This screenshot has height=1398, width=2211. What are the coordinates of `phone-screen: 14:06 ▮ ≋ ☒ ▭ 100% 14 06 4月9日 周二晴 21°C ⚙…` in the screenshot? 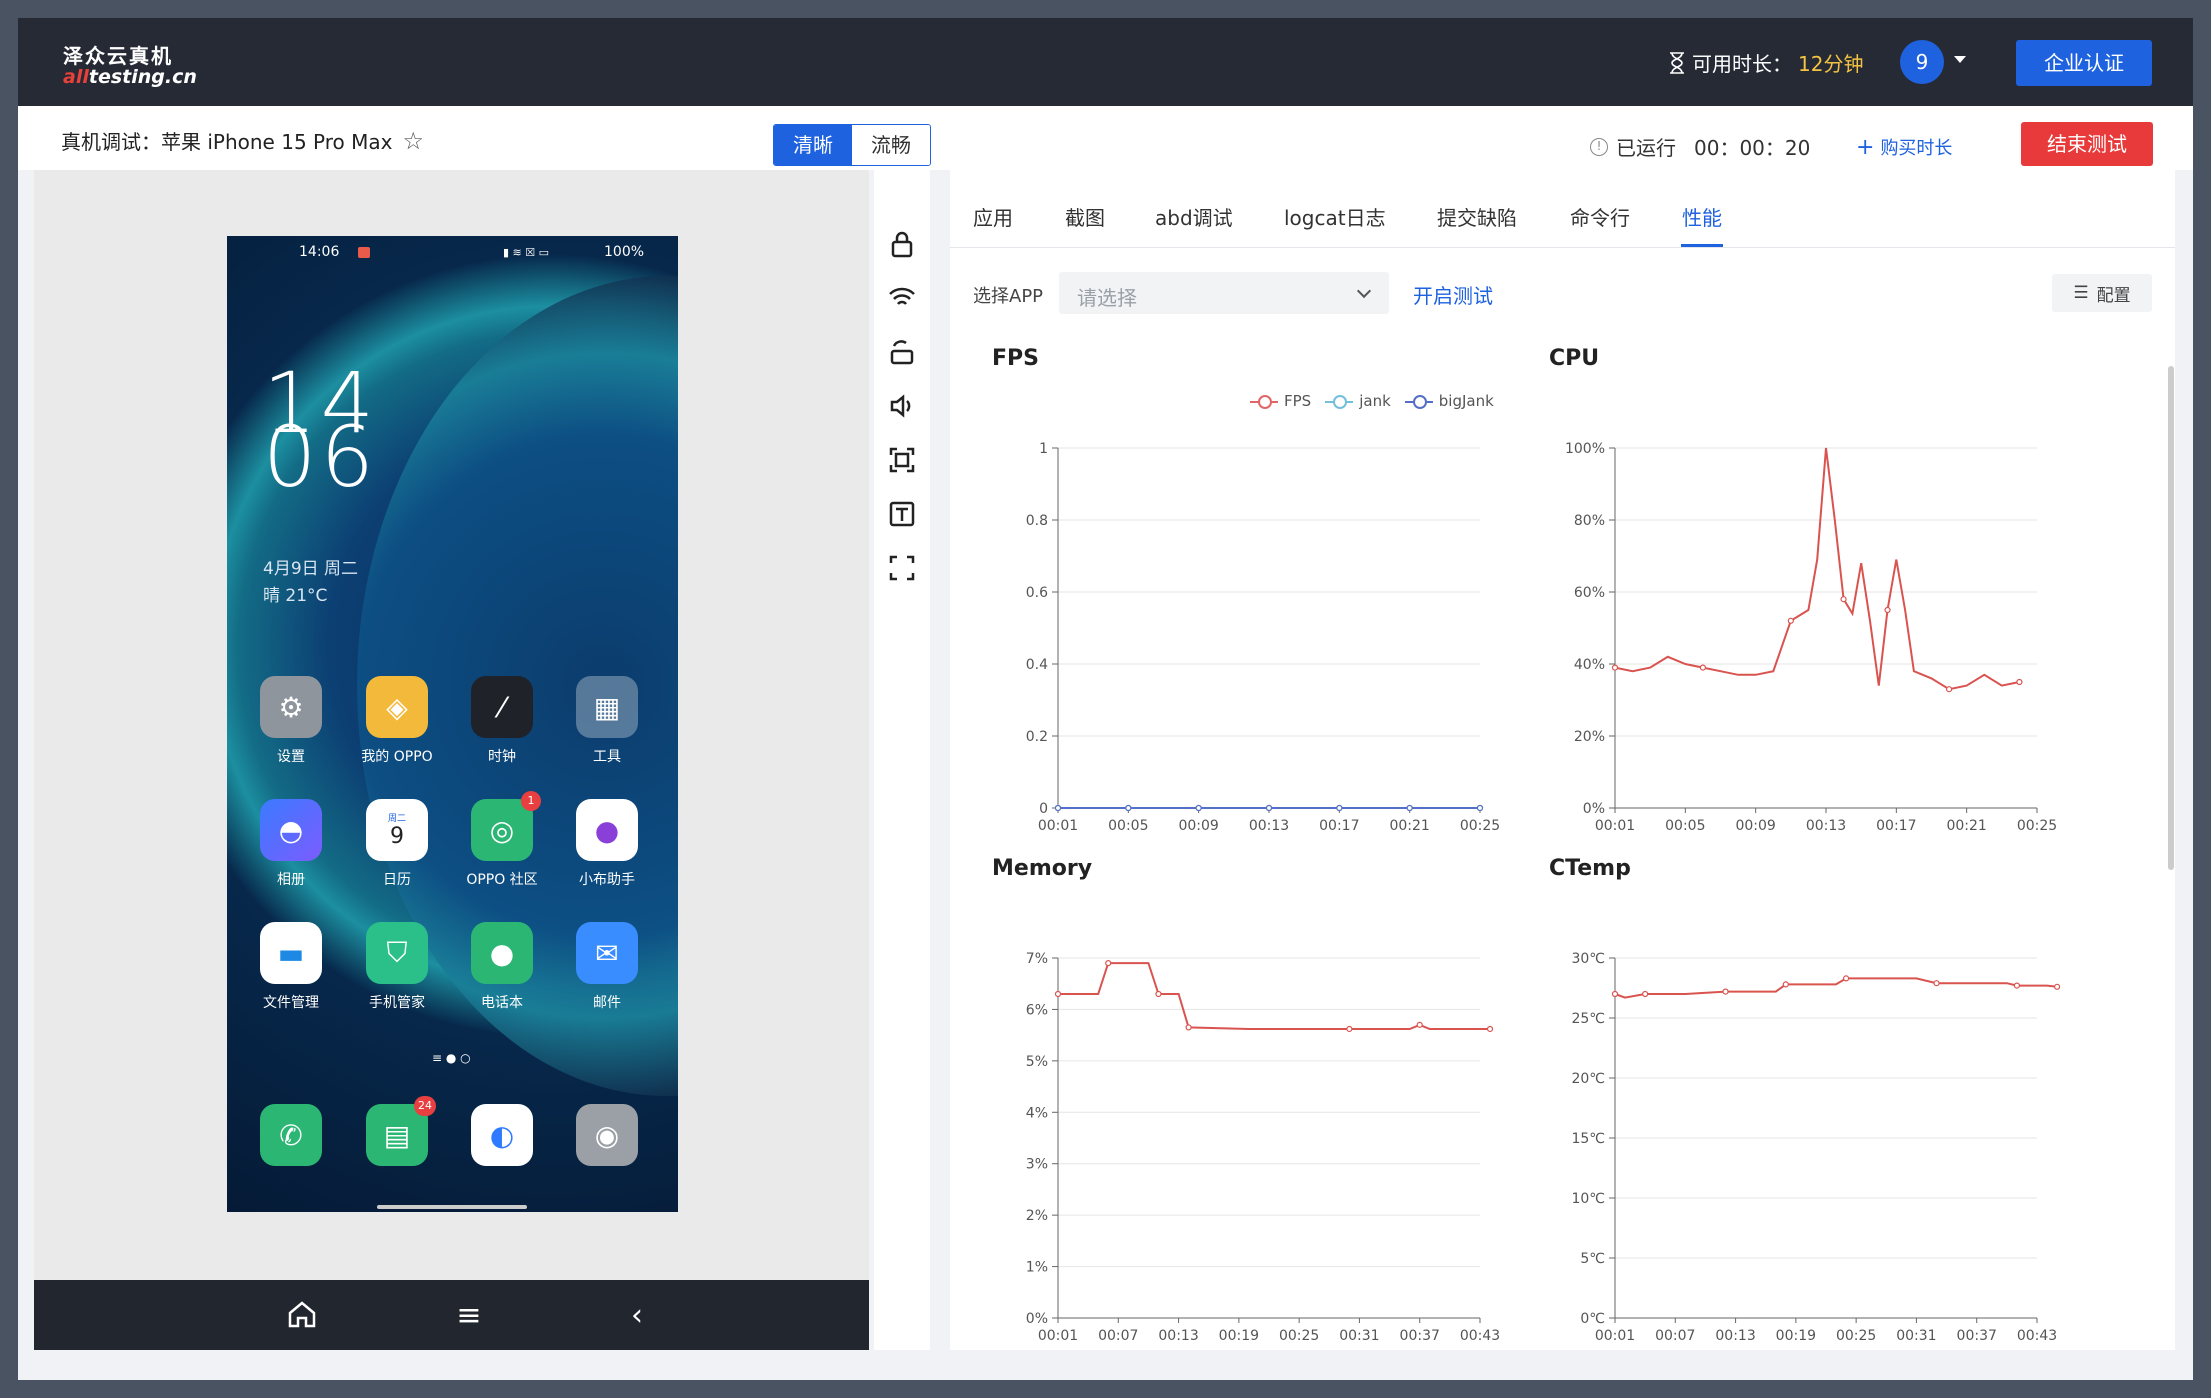 It's located at (452, 724).